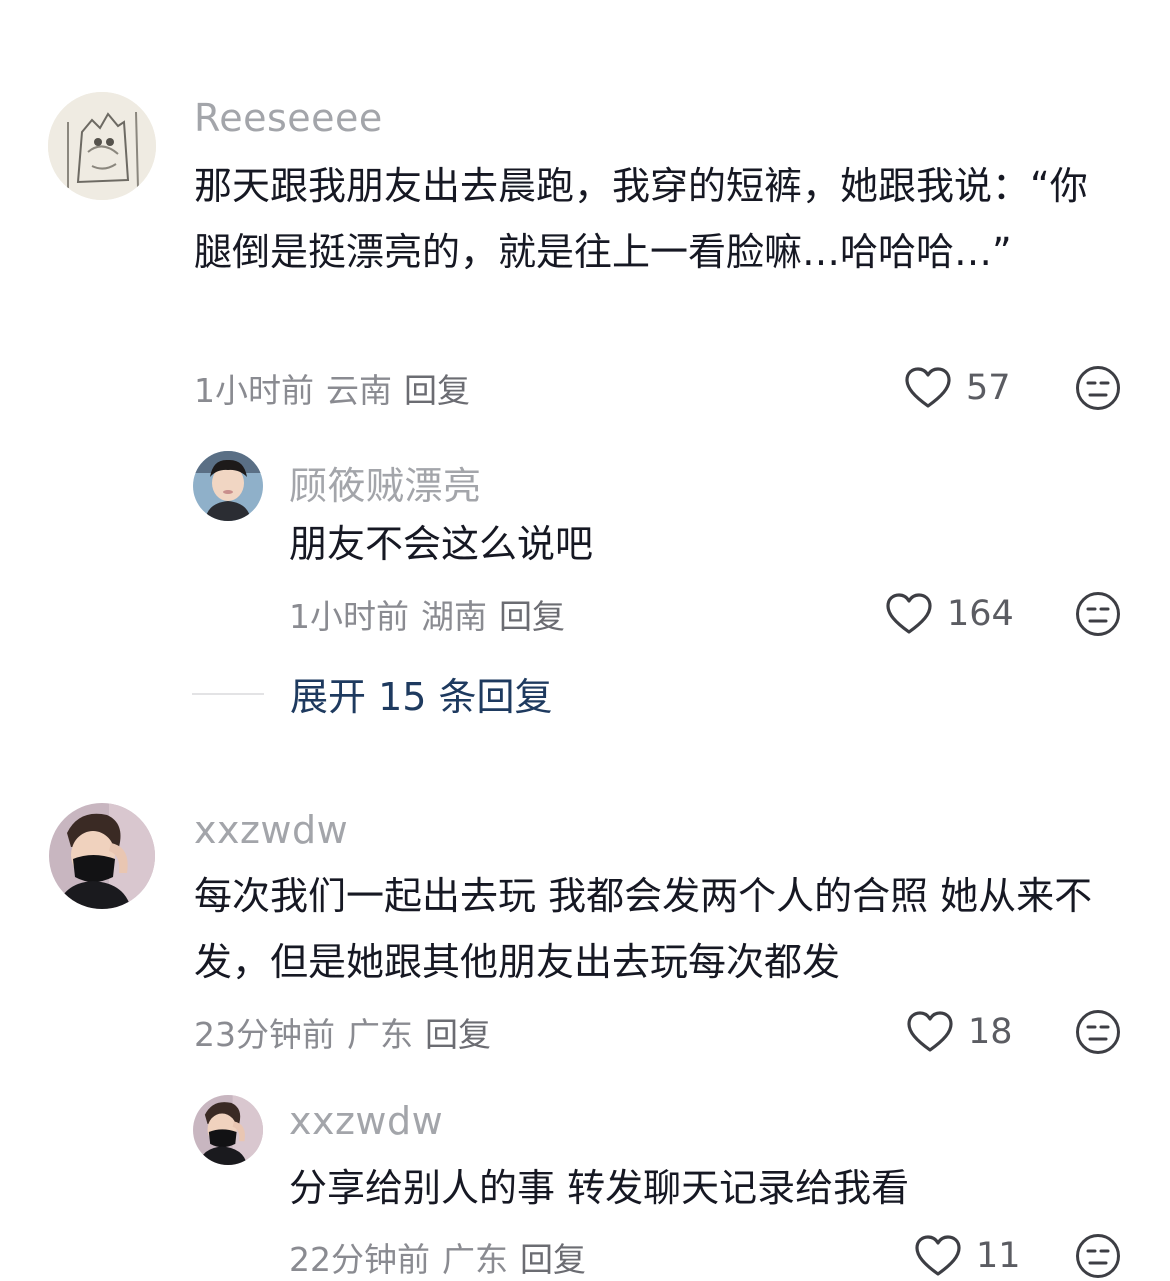  I want to click on comment-username: Reeseeee, so click(288, 118).